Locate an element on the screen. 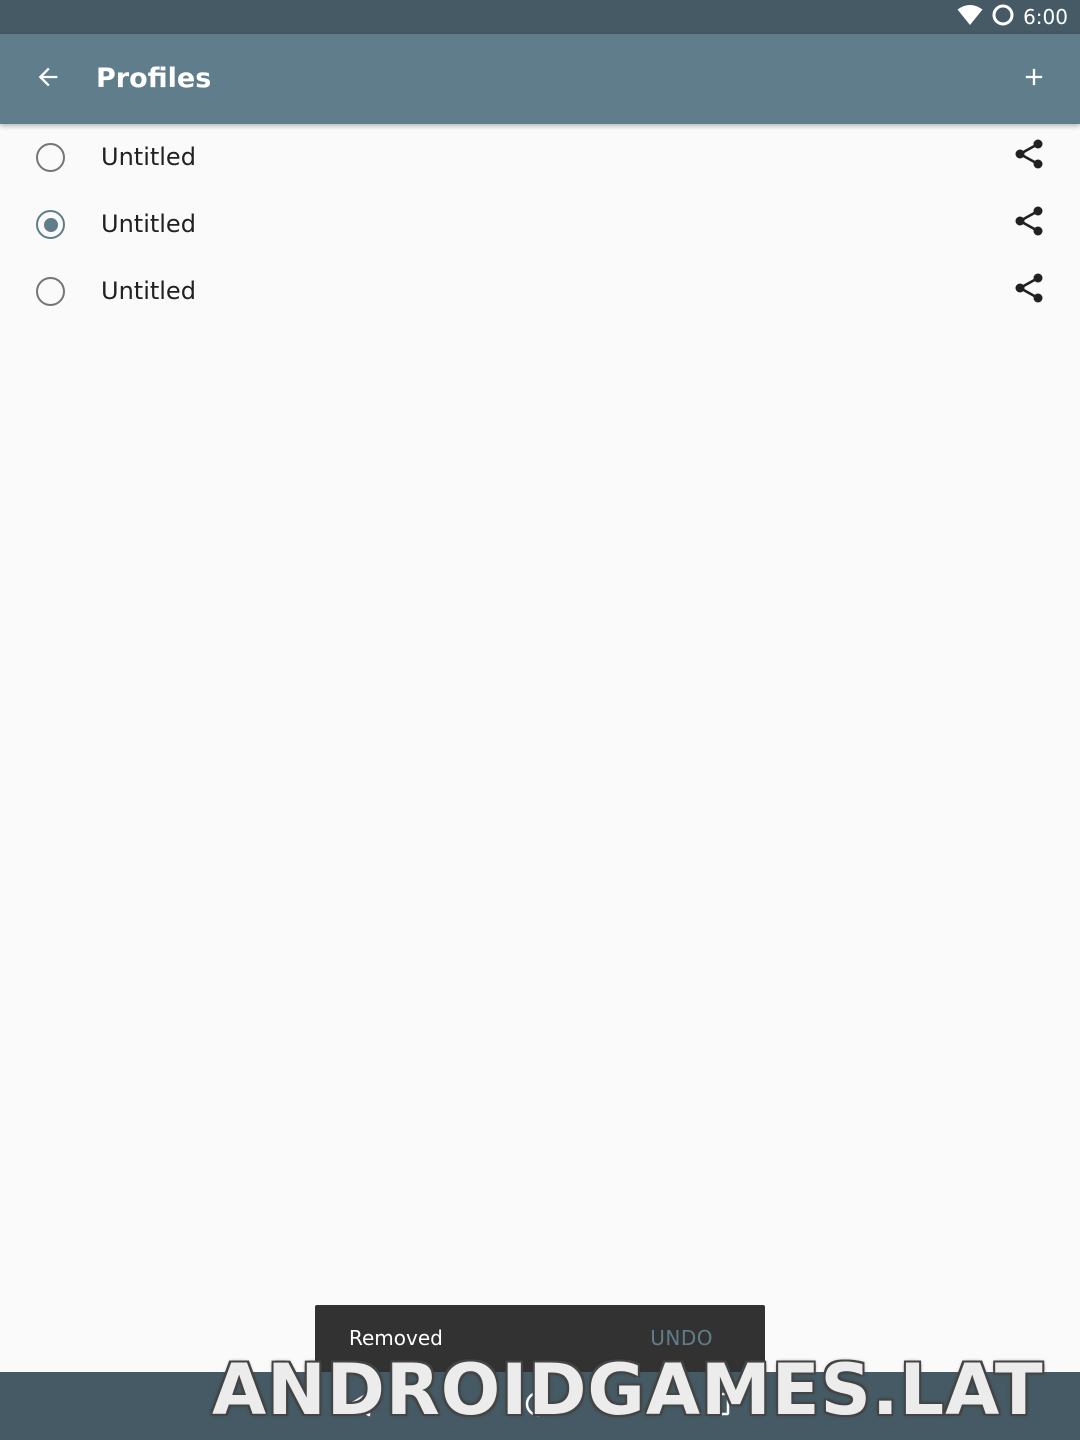 The width and height of the screenshot is (1080, 1440). app-toolbar: Profiles is located at coordinates (540, 79).